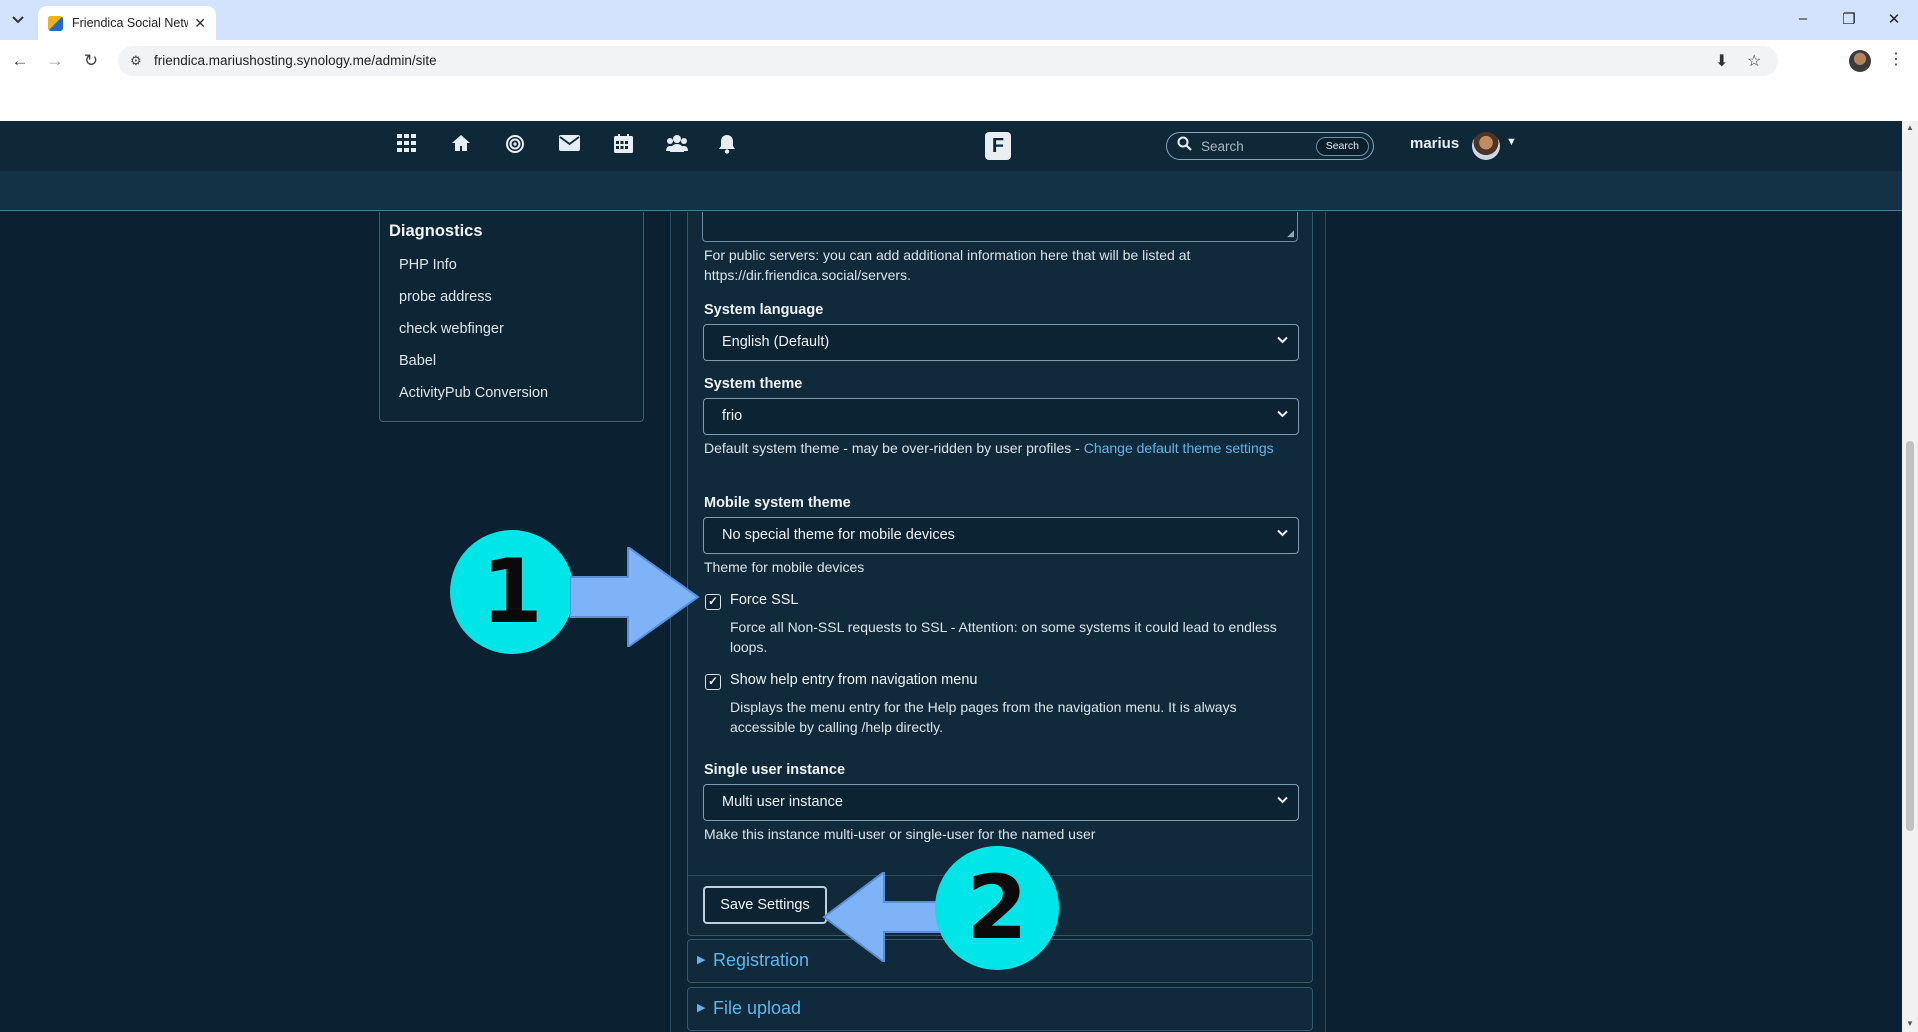 This screenshot has width=1918, height=1032. What do you see at coordinates (1486, 146) in the screenshot?
I see `user-avatar` at bounding box center [1486, 146].